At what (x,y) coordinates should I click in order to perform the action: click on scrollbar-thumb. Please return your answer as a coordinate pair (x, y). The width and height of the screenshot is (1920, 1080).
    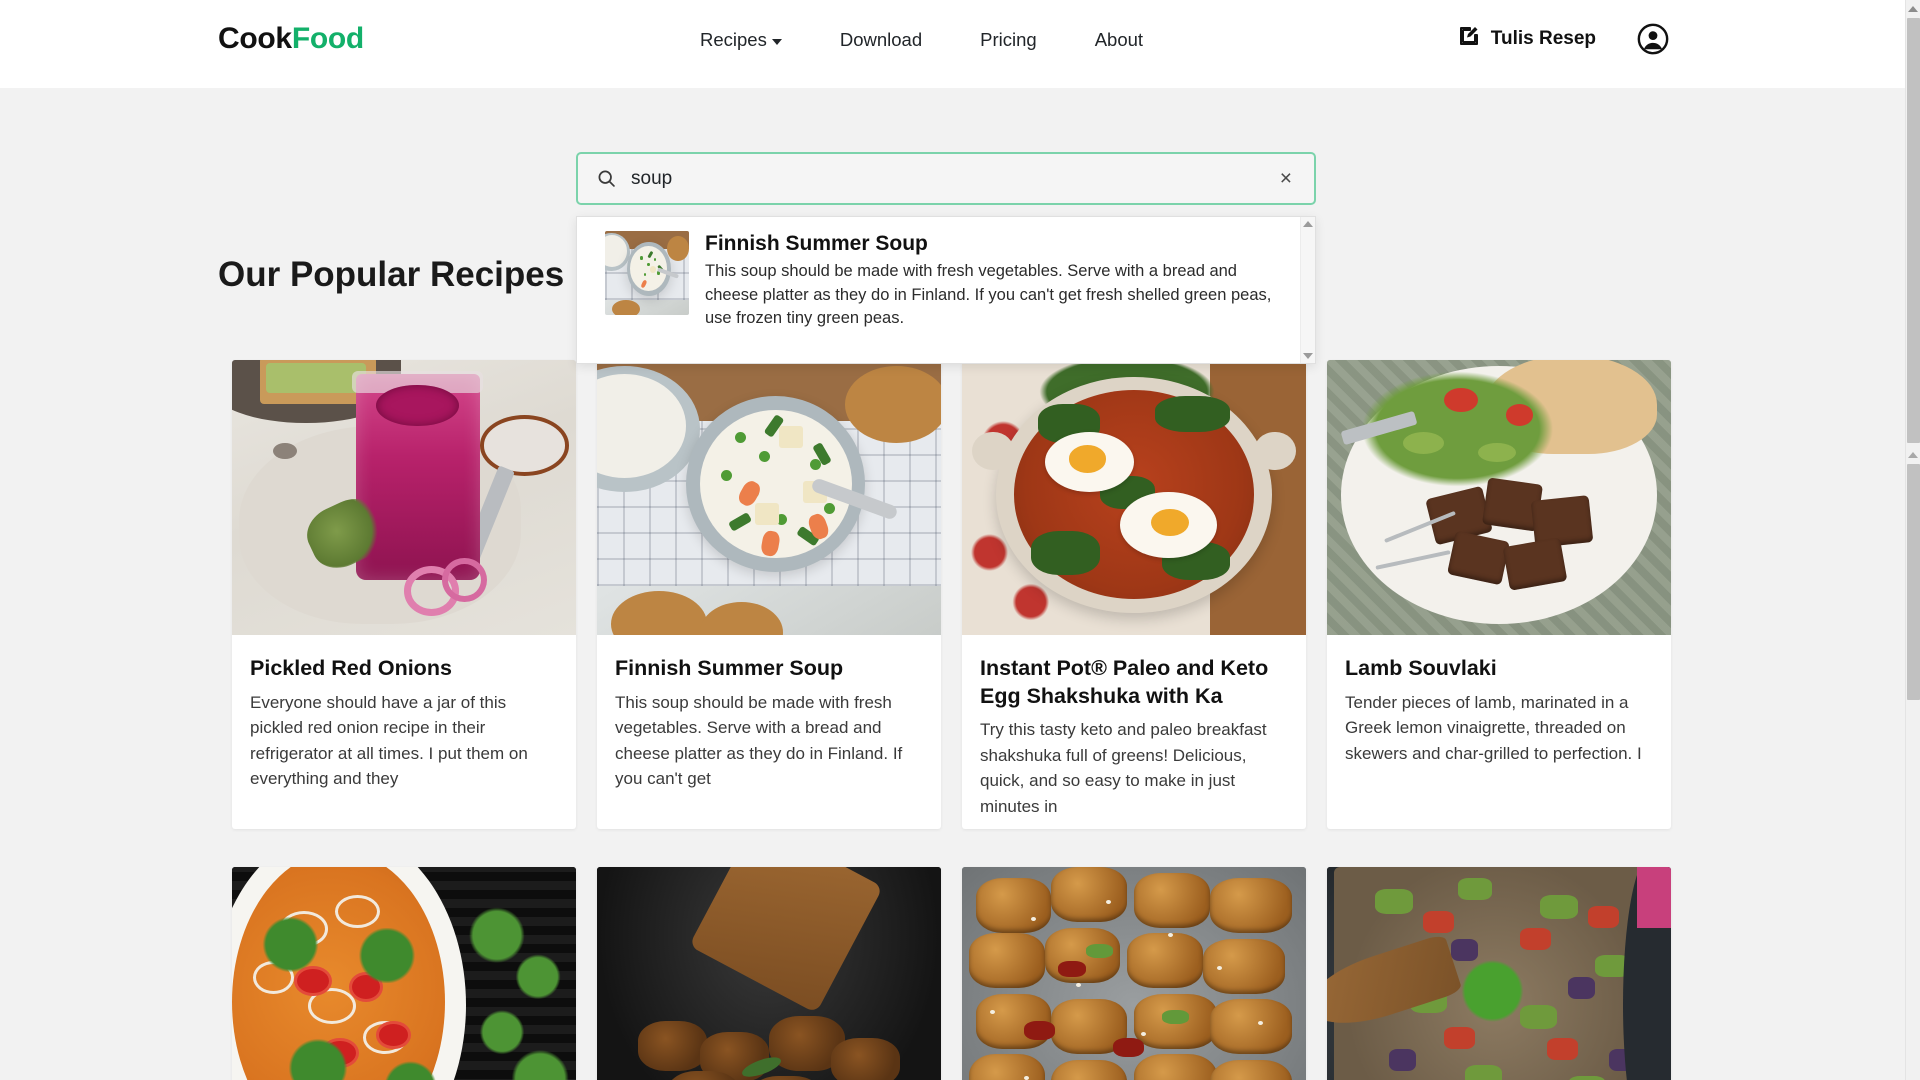
    Looking at the image, I should click on (1913, 230).